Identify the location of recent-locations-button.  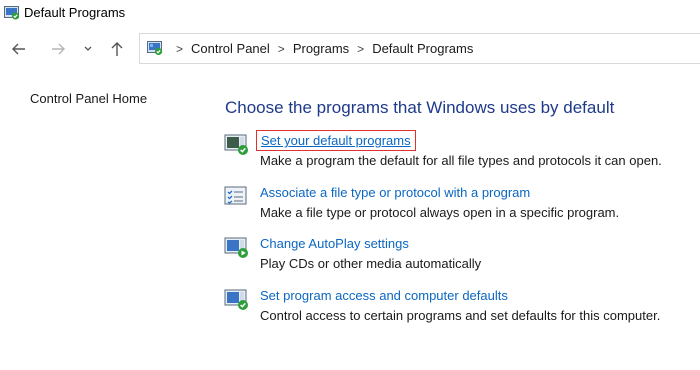
(91, 49).